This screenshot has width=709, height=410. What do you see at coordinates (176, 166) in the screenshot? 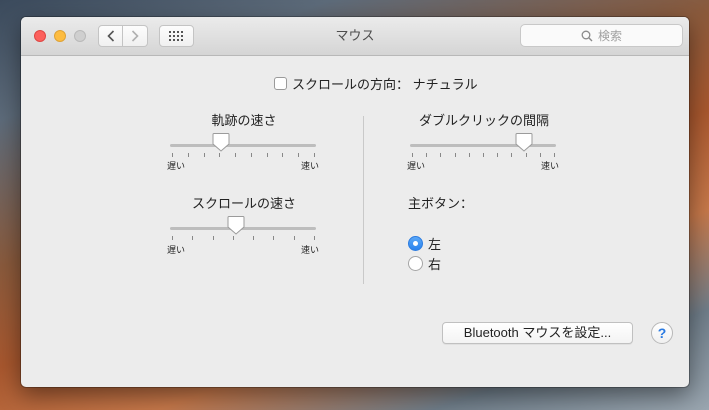
I see `tracking-speed-min-label: 遅い` at bounding box center [176, 166].